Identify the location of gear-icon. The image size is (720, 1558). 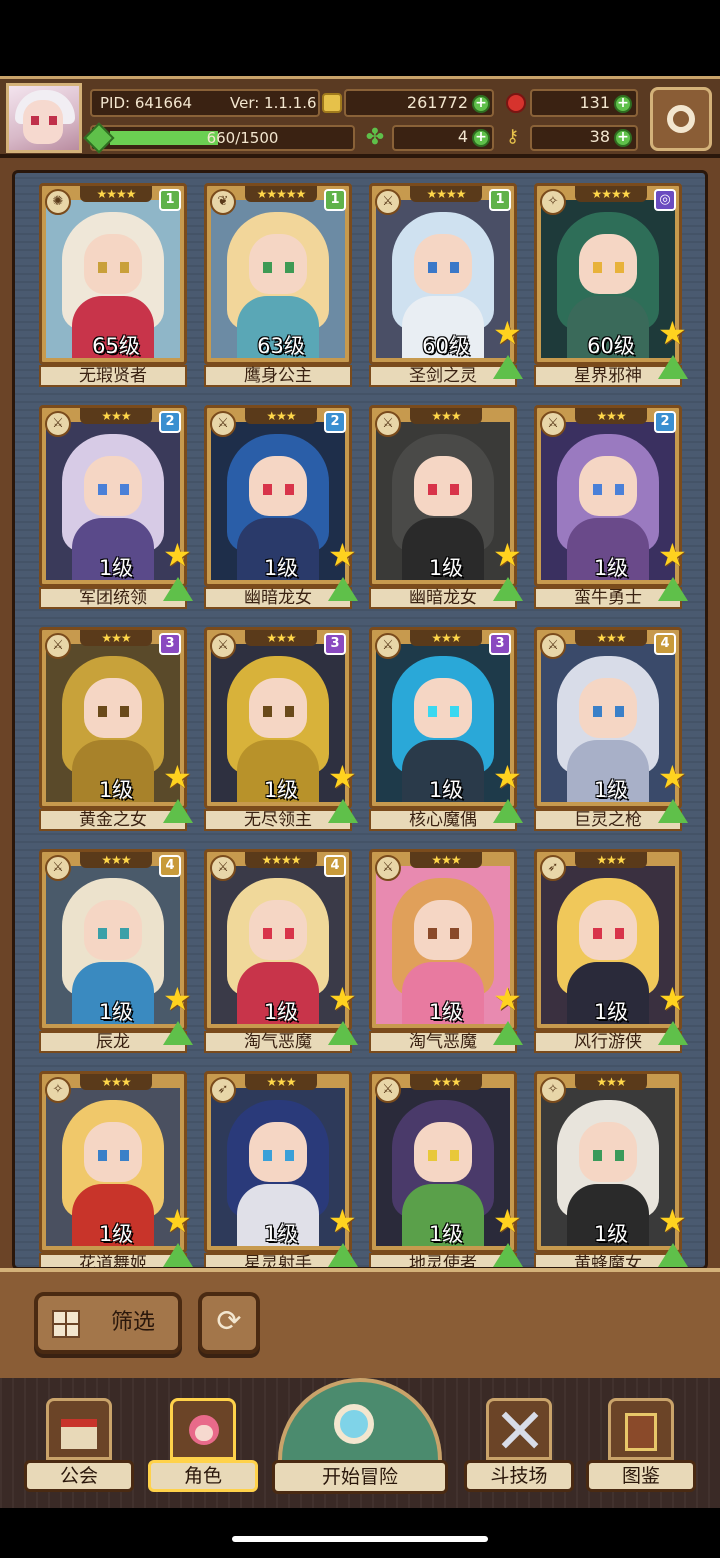
(681, 119).